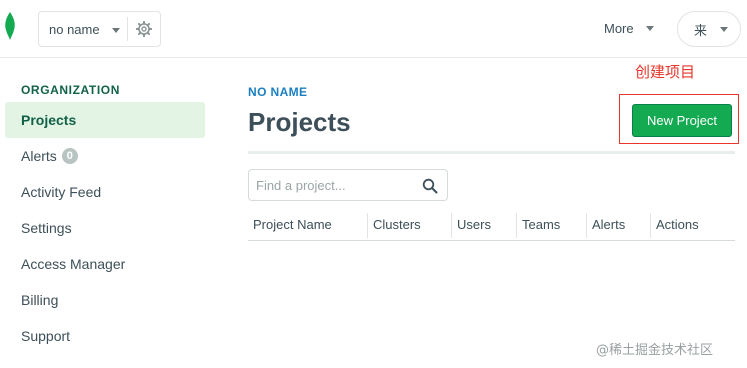  What do you see at coordinates (307, 225) in the screenshot?
I see `column-header-project-name: Project Name` at bounding box center [307, 225].